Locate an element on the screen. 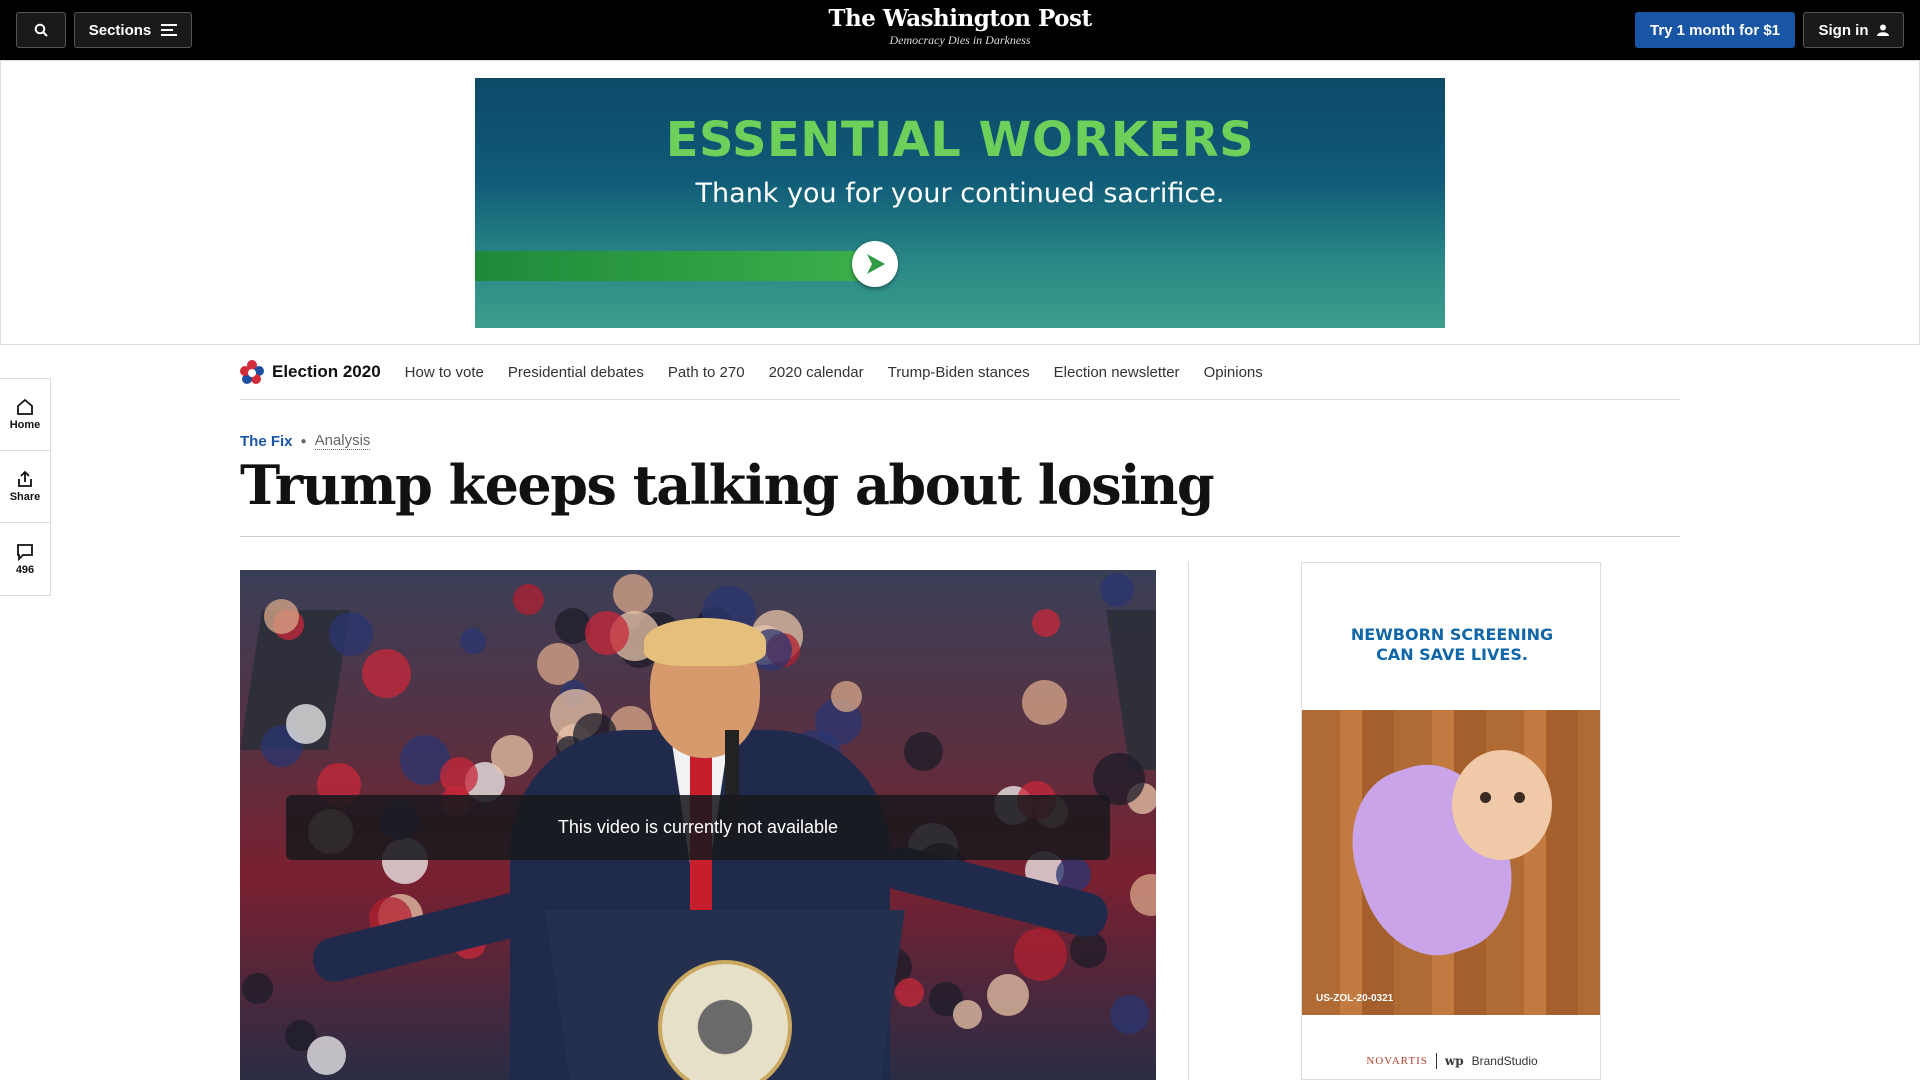 The image size is (1920, 1080). election-star-icon is located at coordinates (252, 372).